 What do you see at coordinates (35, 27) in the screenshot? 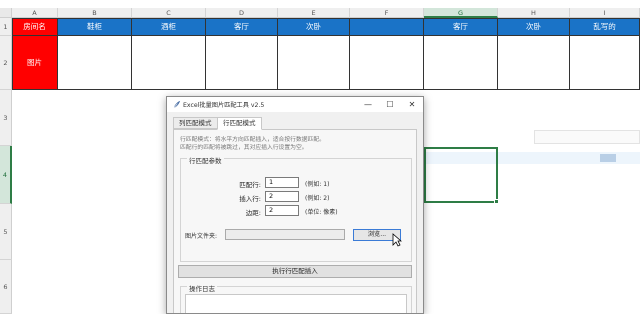
I see `cell-a1: 房间名` at bounding box center [35, 27].